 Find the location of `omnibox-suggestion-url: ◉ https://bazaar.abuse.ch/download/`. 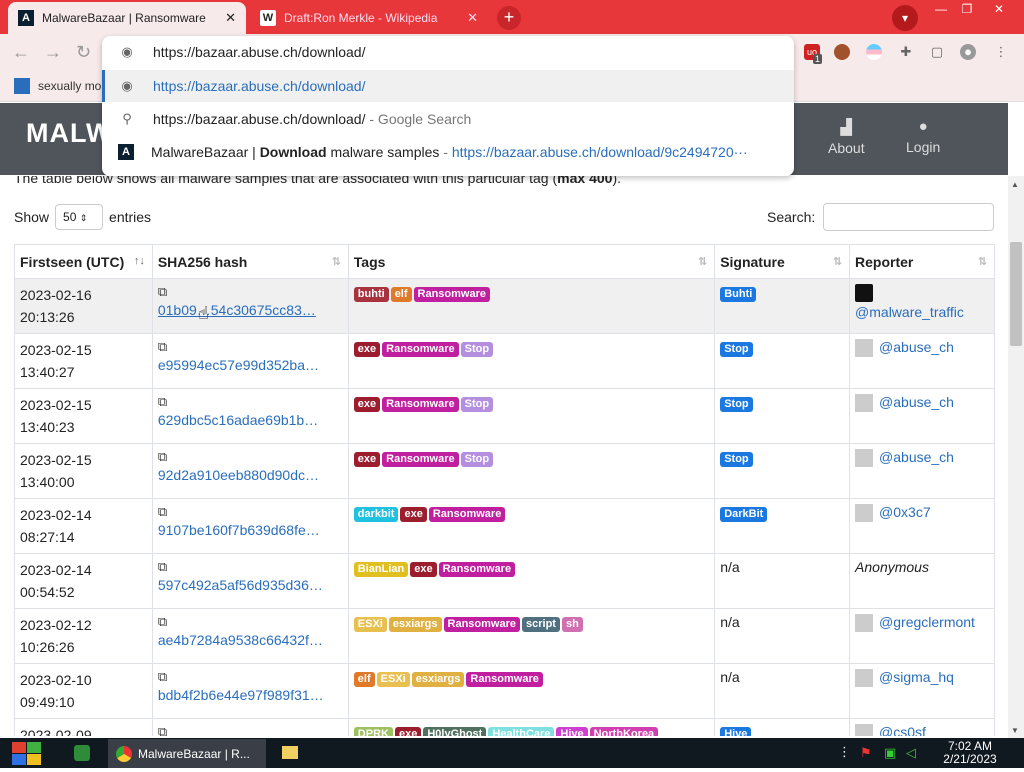

omnibox-suggestion-url: ◉ https://bazaar.abuse.ch/download/ is located at coordinates (448, 86).